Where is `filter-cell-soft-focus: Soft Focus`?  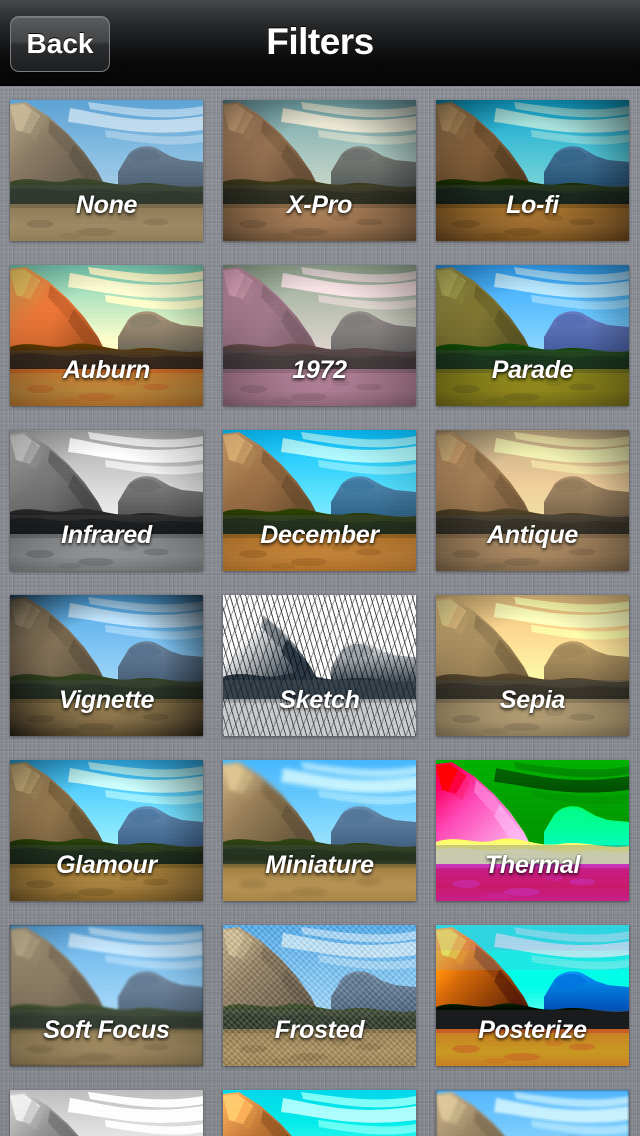
filter-cell-soft-focus: Soft Focus is located at coordinates (106, 995).